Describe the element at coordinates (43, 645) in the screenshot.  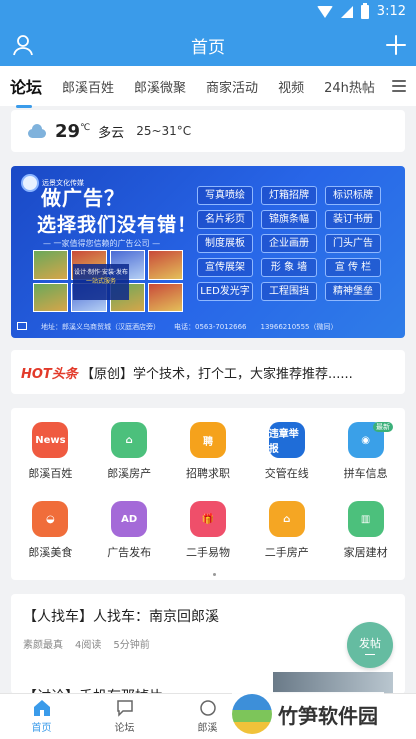
I see `post-author: 素颜最真` at that location.